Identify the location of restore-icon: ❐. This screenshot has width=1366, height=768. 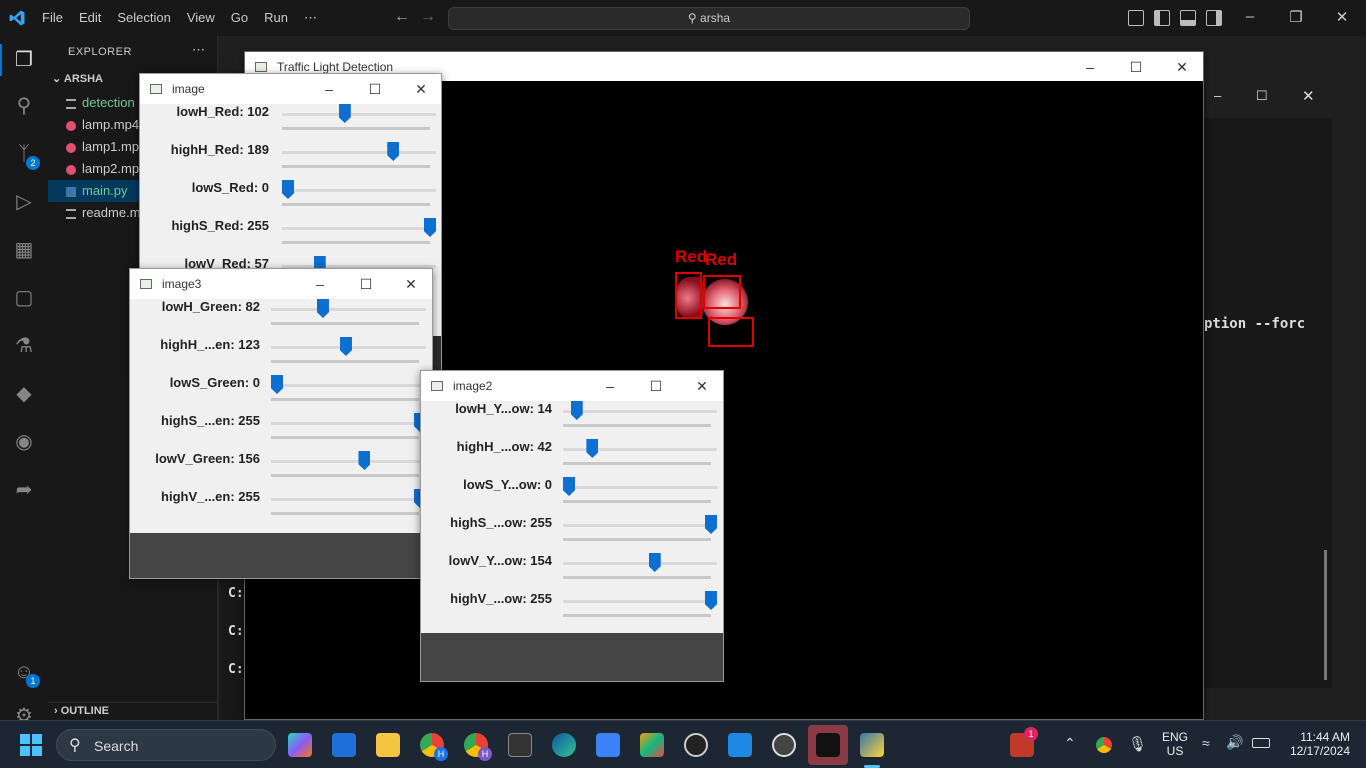
(1296, 17).